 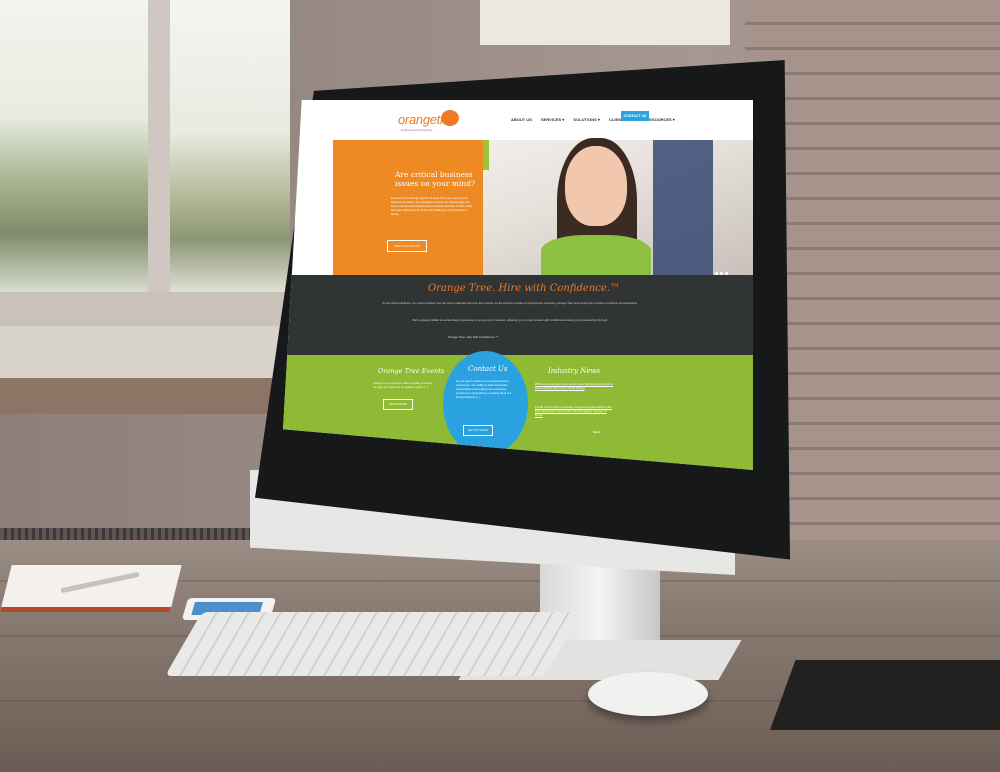 I want to click on notebook, so click(x=91, y=588).